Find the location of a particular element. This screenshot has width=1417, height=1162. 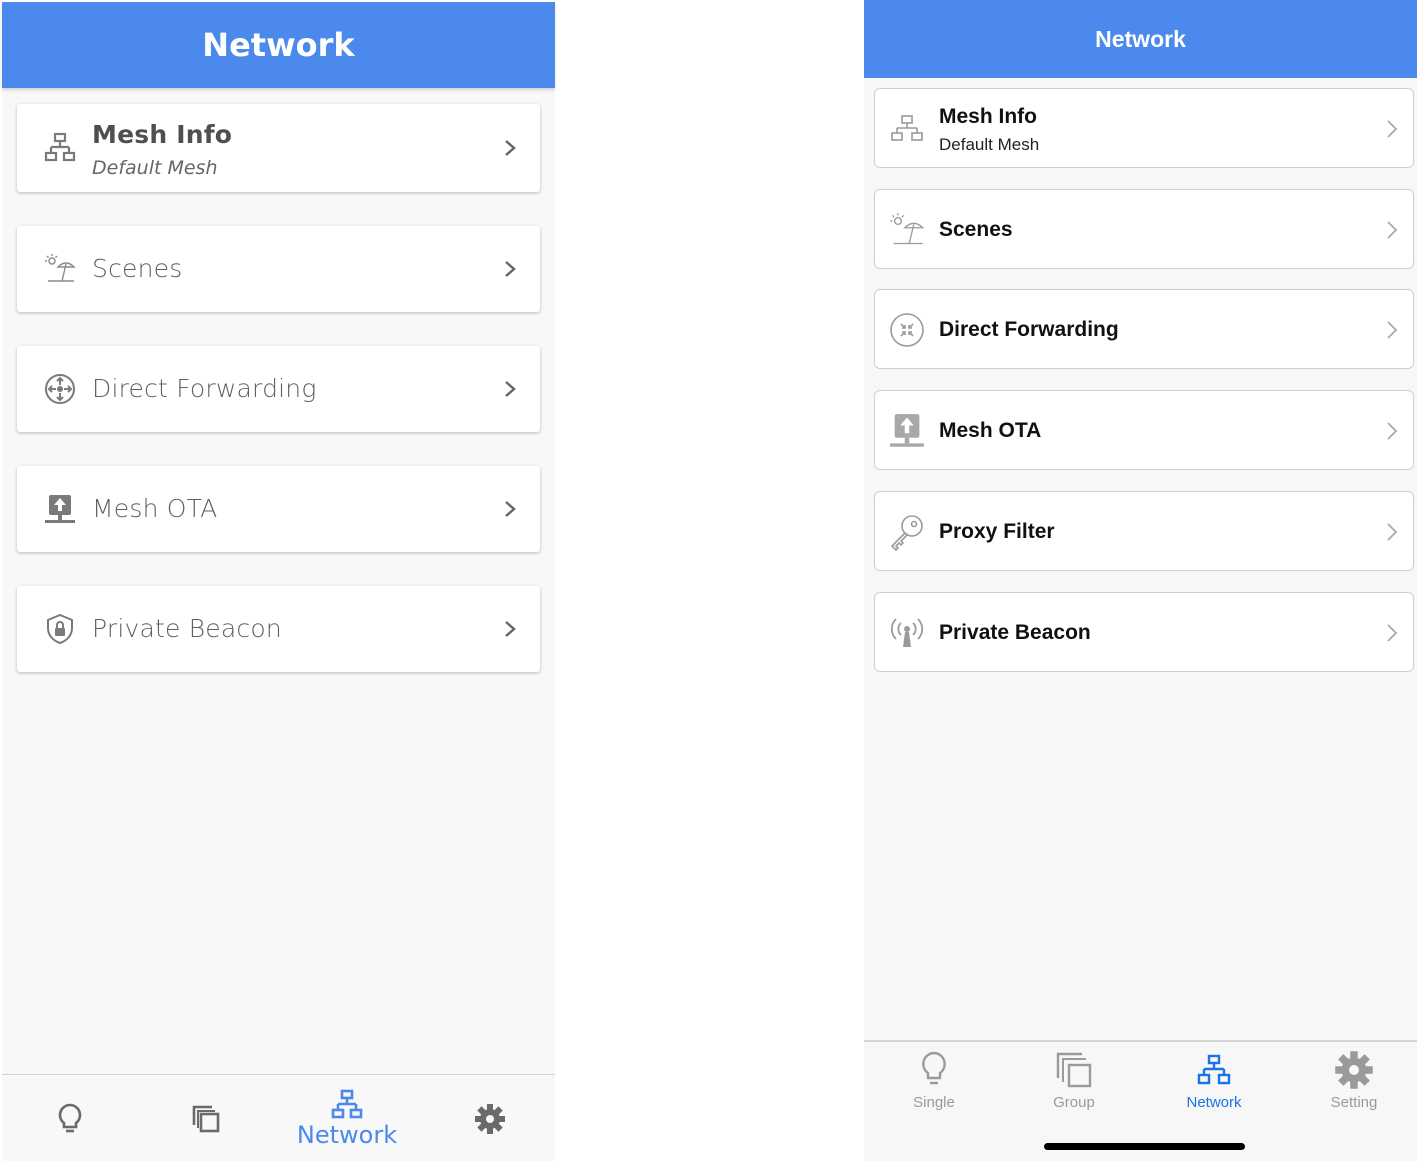

proxy-filter-label: Proxy Filter is located at coordinates (997, 531).